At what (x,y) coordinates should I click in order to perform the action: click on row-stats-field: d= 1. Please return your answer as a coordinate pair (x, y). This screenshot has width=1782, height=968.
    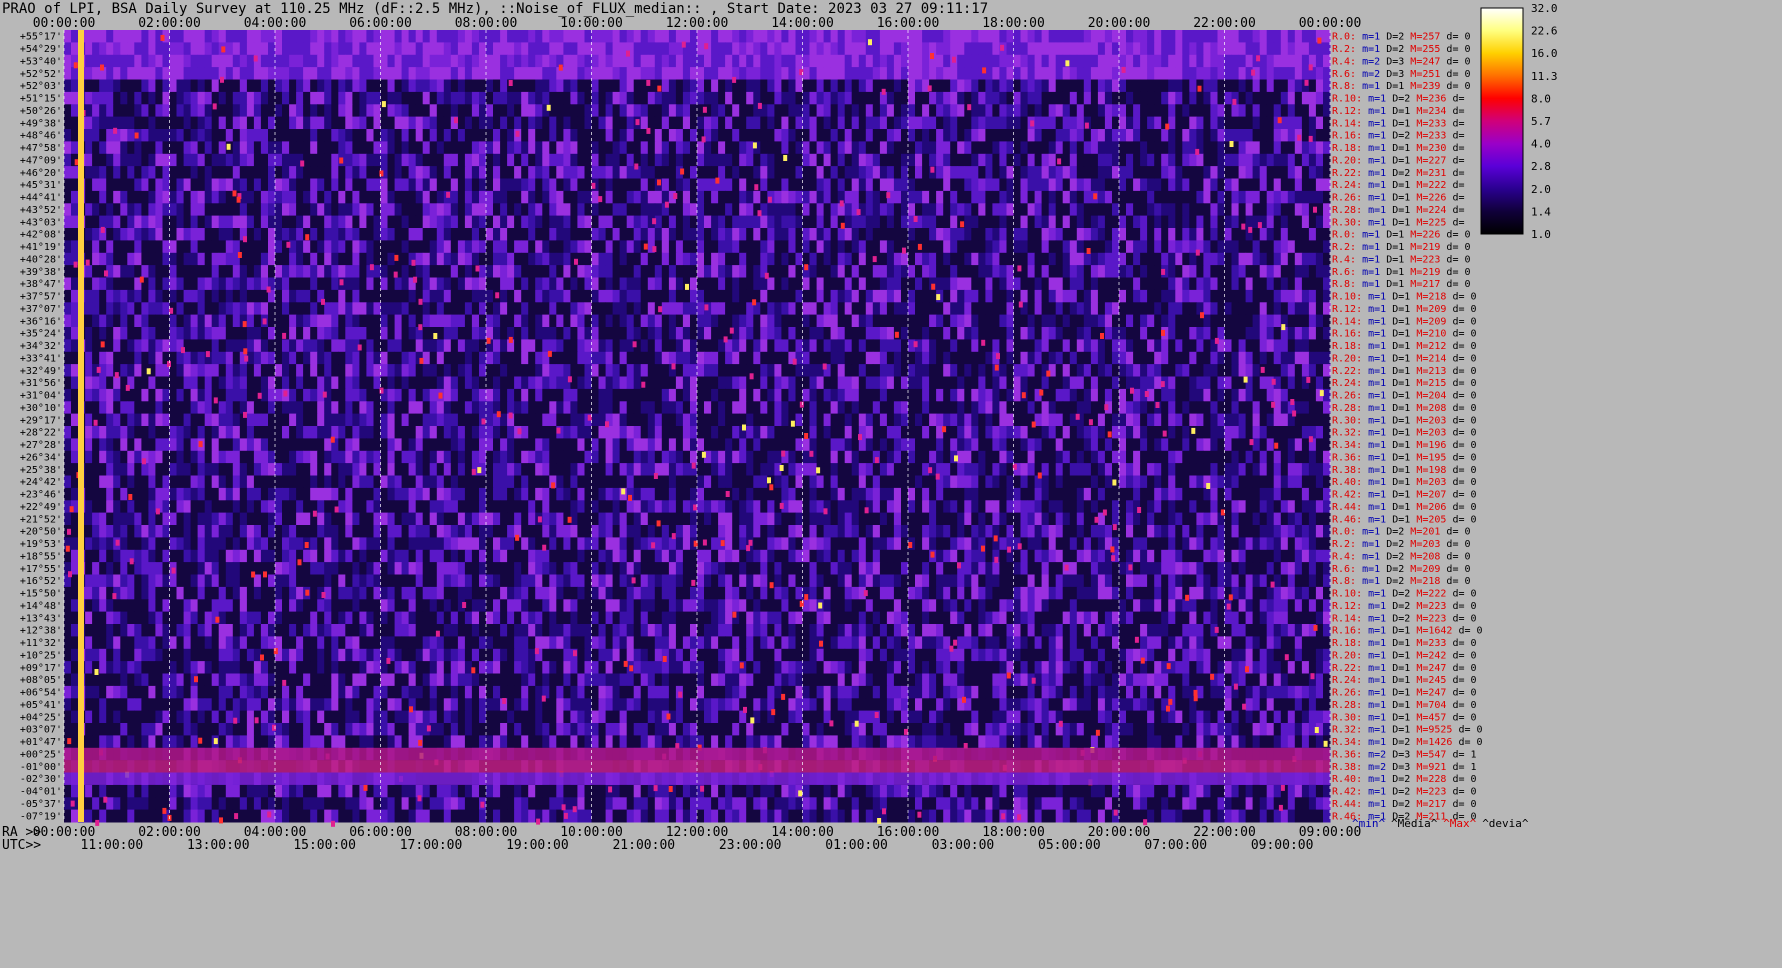
    Looking at the image, I should click on (1461, 754).